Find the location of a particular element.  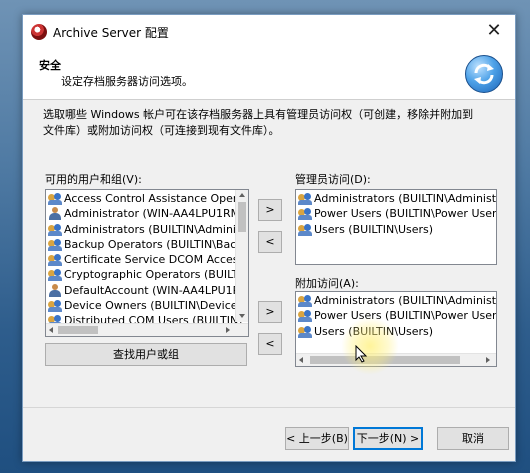

available-user-item: Administrator (WIN-AA4LPU1RMD is located at coordinates (147, 213).